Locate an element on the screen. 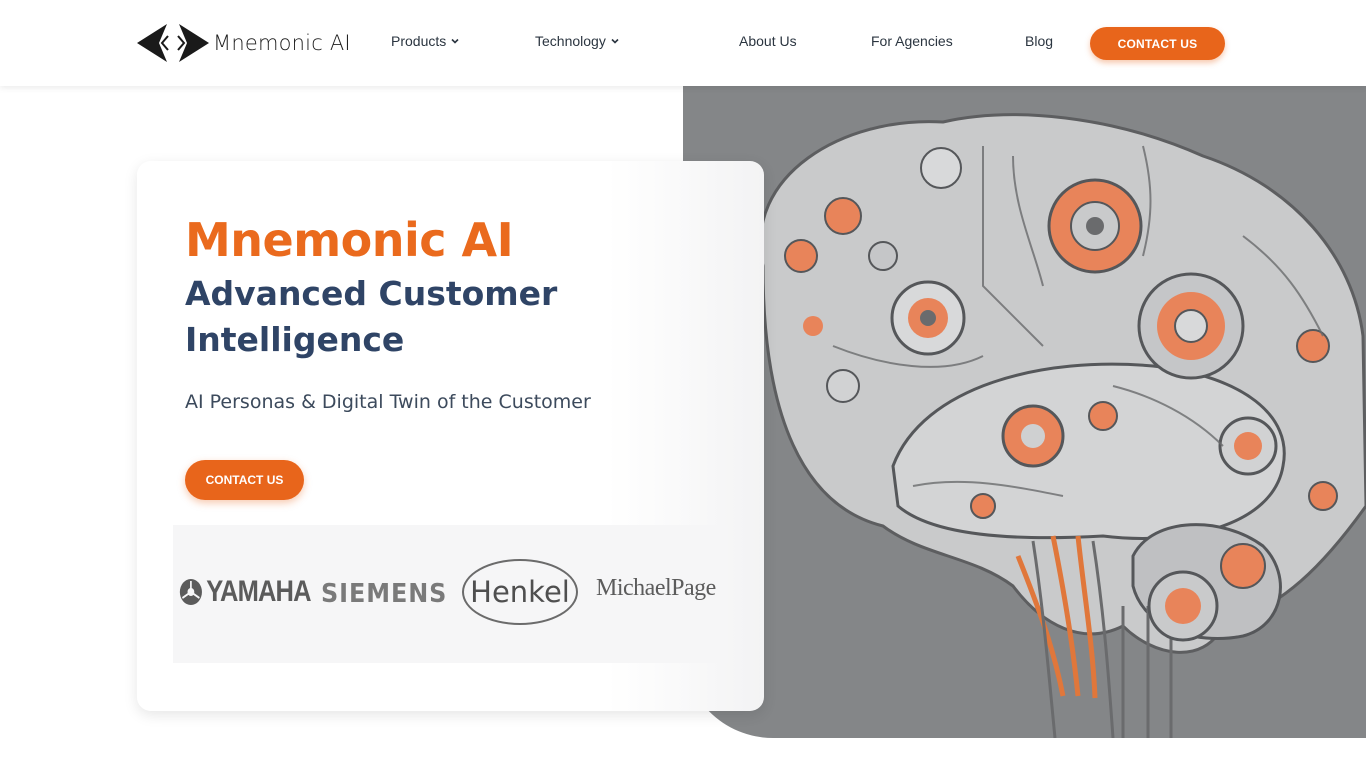 This screenshot has width=1366, height=768. hero-title: Mnemonic AI is located at coordinates (349, 240).